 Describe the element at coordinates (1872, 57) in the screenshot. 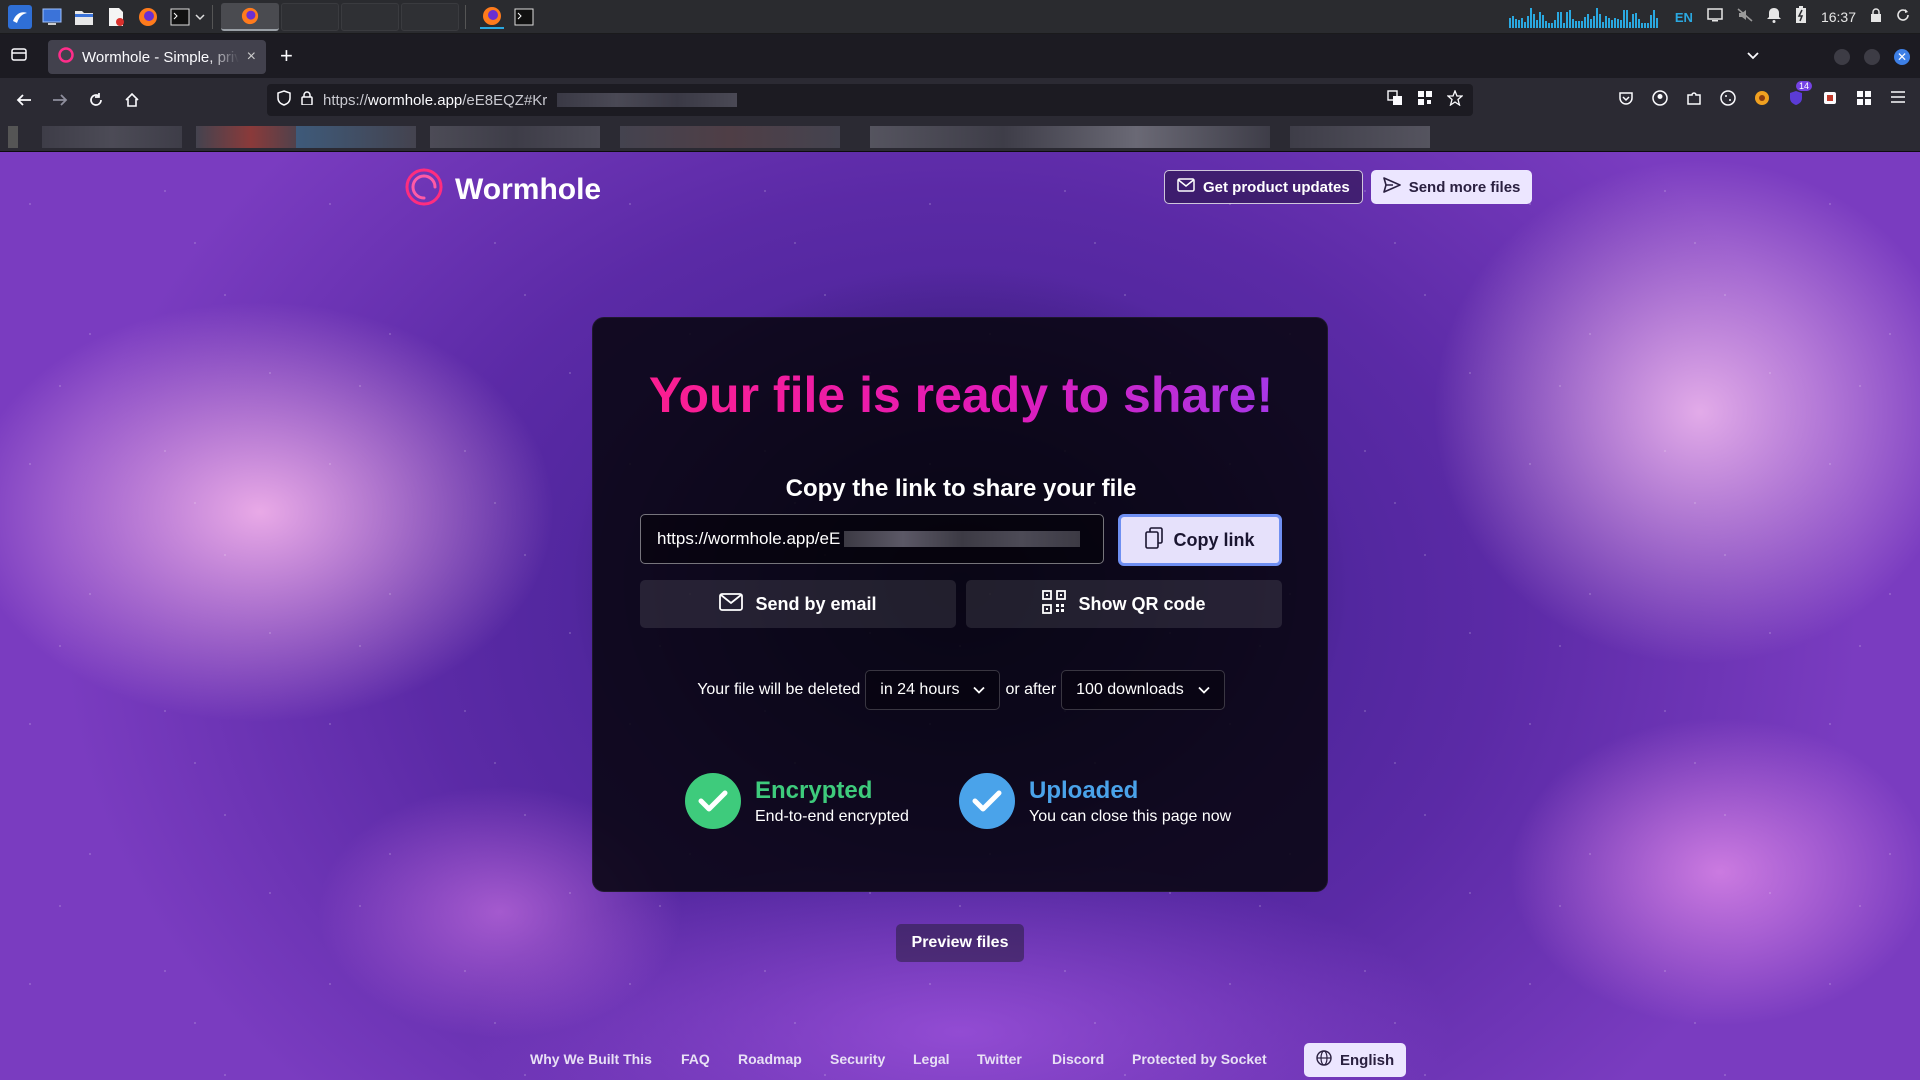

I see `maximize-window-button` at that location.